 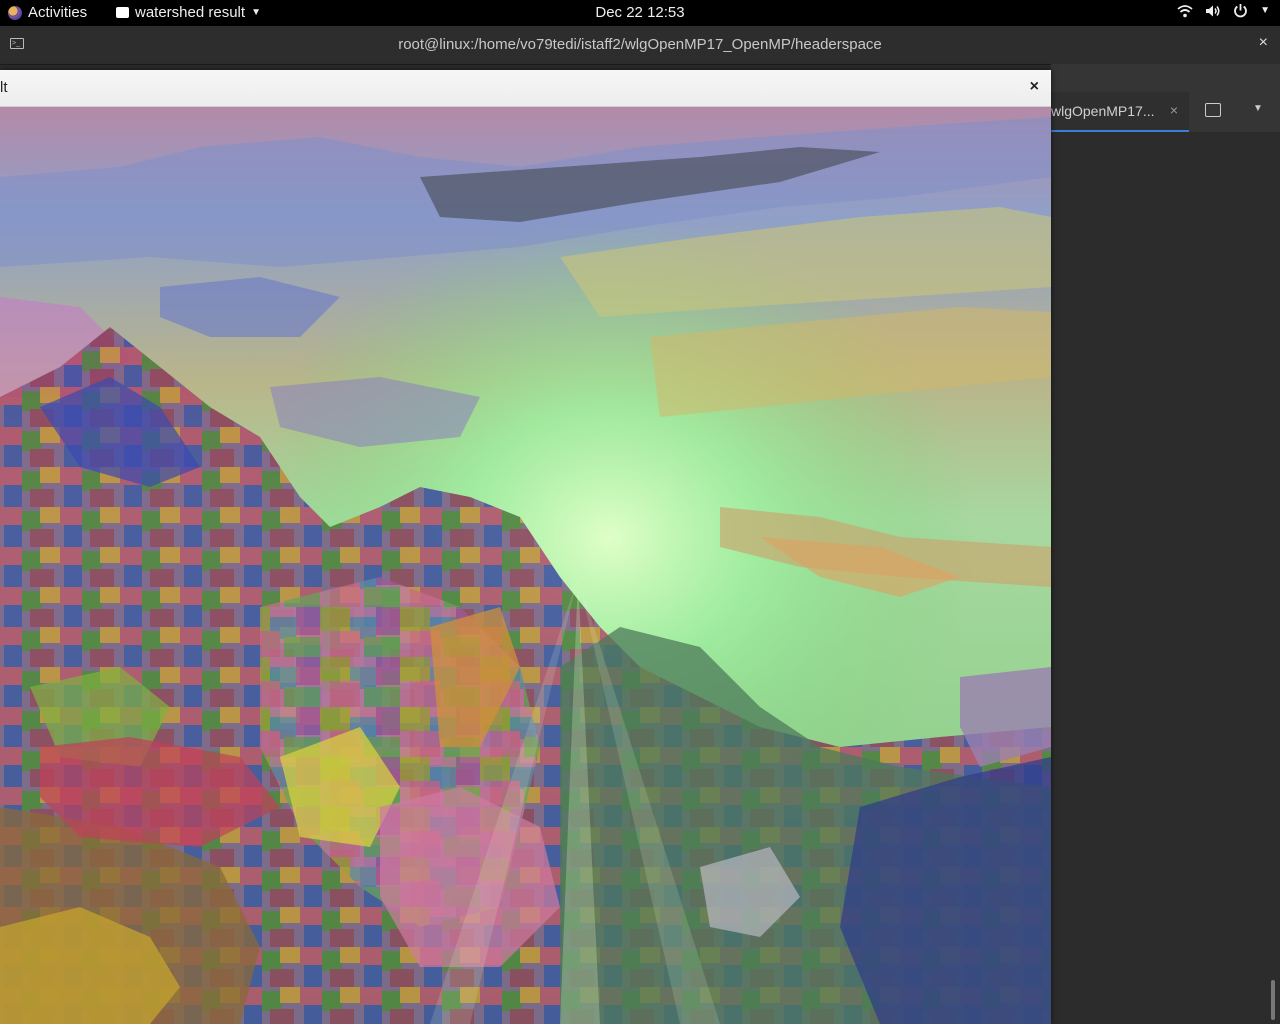 I want to click on gnome-foot-icon, so click(x=15, y=12).